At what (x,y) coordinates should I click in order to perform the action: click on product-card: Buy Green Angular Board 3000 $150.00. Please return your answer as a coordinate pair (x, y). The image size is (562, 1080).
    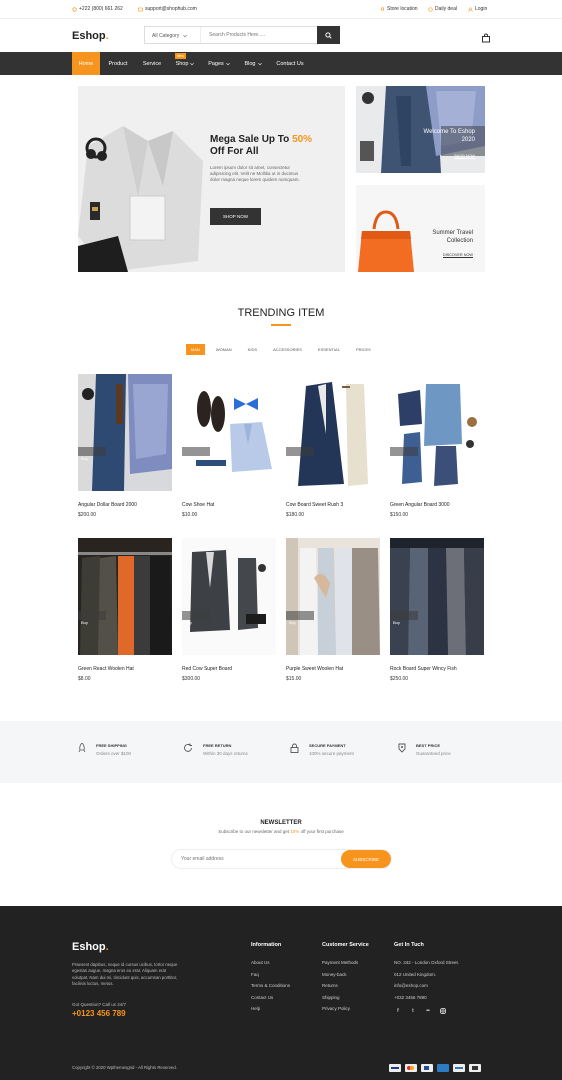
    Looking at the image, I should click on (437, 446).